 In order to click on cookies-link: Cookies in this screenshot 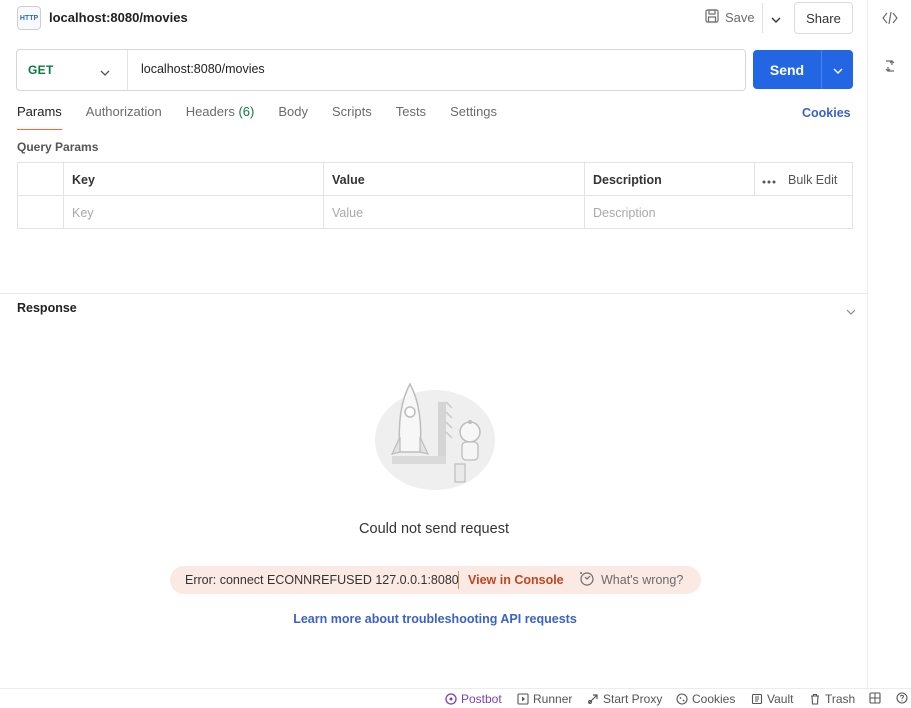, I will do `click(826, 113)`.